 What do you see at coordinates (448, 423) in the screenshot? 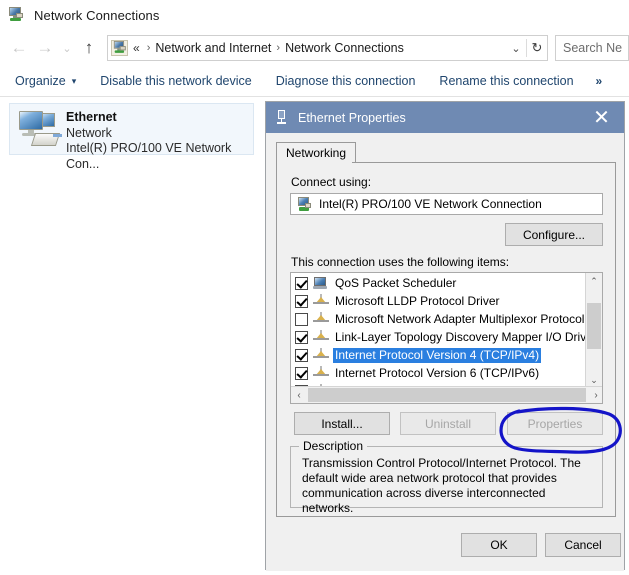
I see `uninstall-button: Uninstall` at bounding box center [448, 423].